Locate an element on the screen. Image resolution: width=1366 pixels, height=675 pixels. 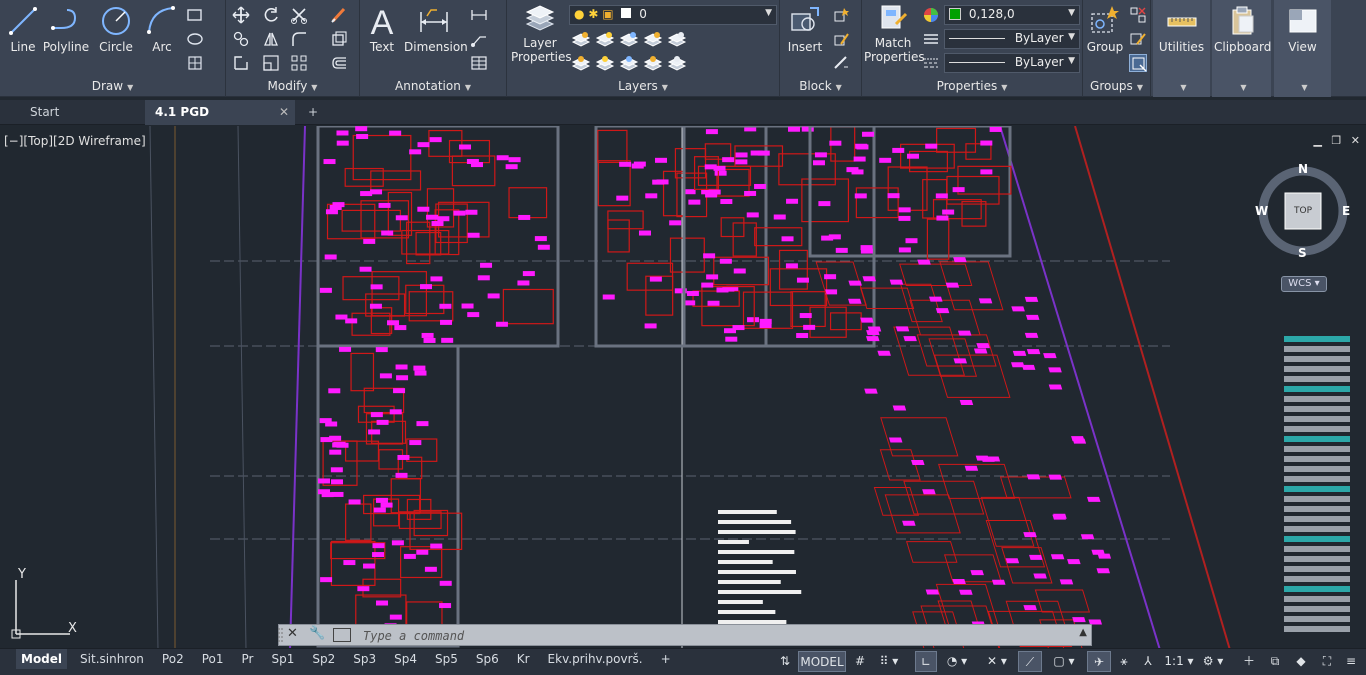
hardware-acceleration-icon: ◆ is located at coordinates (1301, 661).